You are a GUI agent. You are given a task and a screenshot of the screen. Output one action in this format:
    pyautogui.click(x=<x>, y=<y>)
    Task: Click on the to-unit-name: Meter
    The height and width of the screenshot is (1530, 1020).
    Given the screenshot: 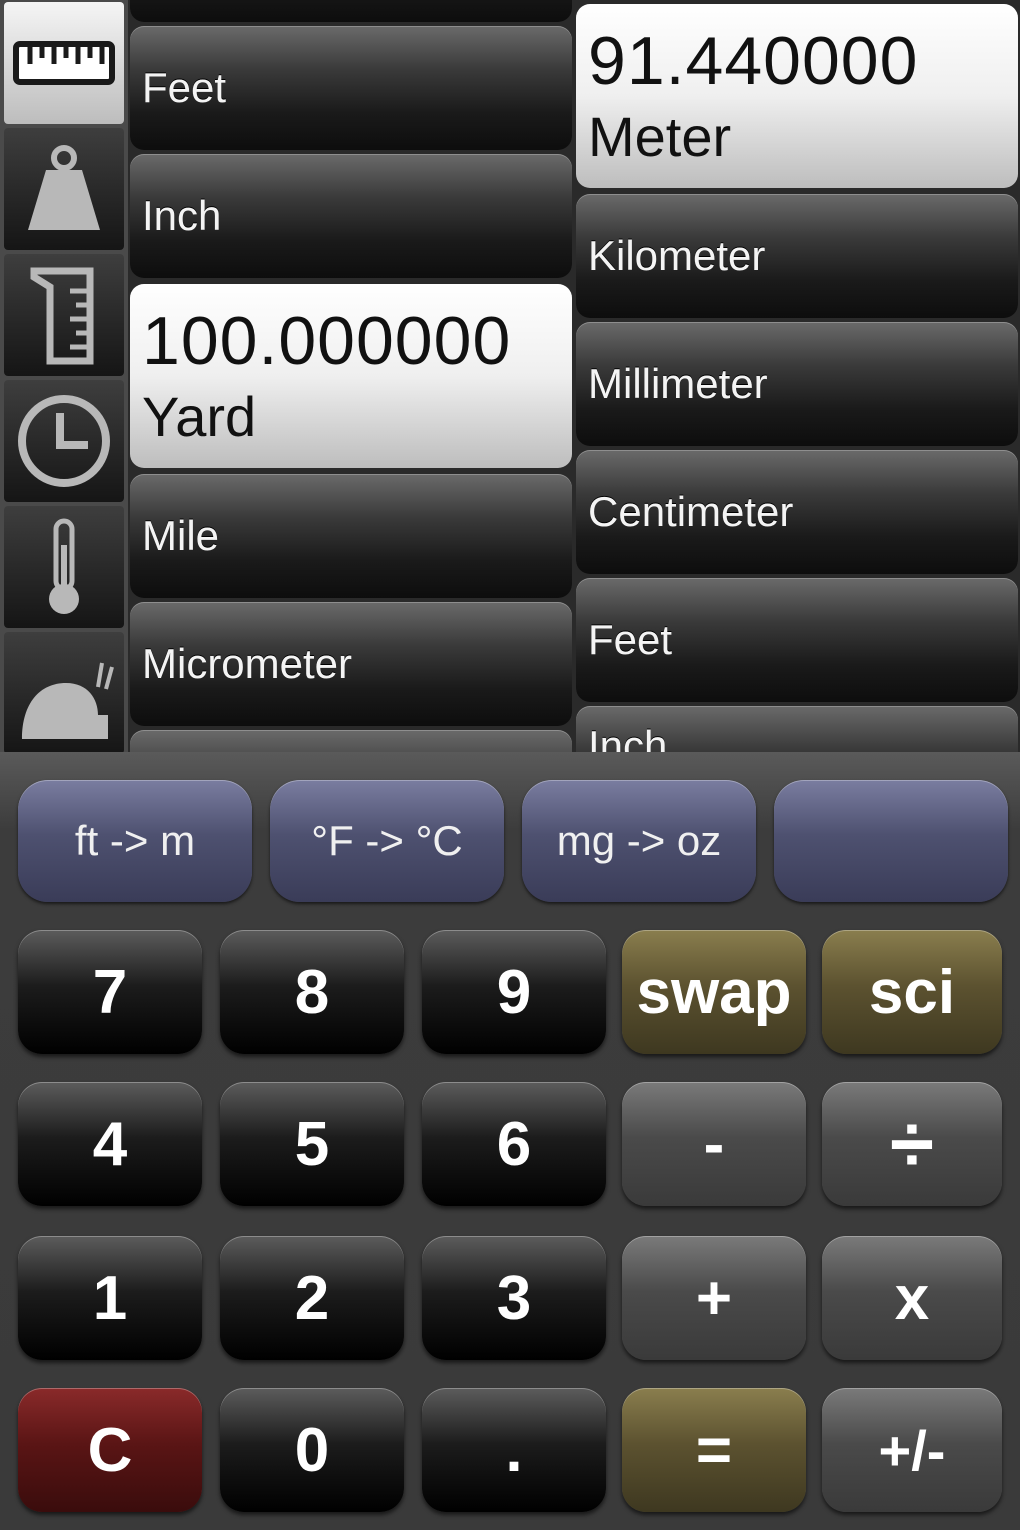 What is the action you would take?
    pyautogui.click(x=660, y=136)
    